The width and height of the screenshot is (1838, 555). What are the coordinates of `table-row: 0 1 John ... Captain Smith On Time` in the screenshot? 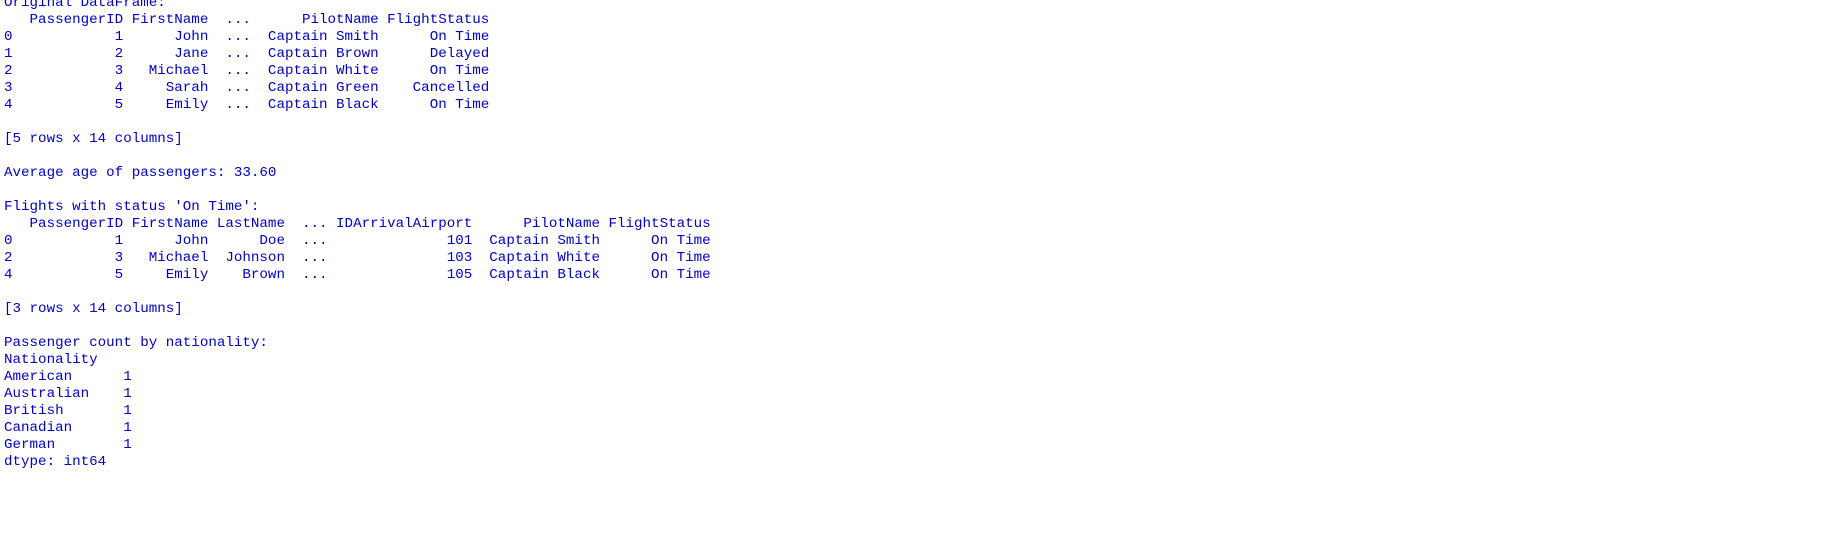 It's located at (247, 37).